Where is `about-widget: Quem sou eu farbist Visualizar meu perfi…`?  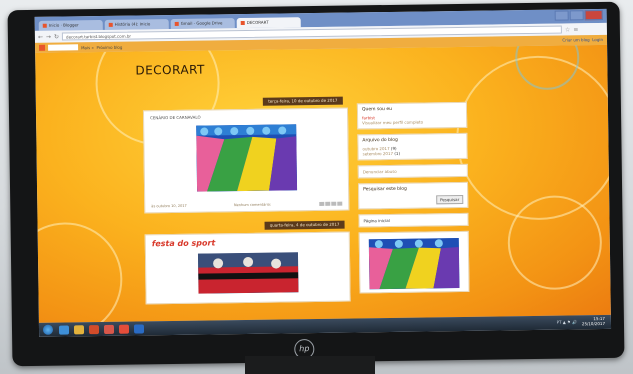
about-widget: Quem sou eu farbist Visualizar meu perfi… is located at coordinates (412, 115).